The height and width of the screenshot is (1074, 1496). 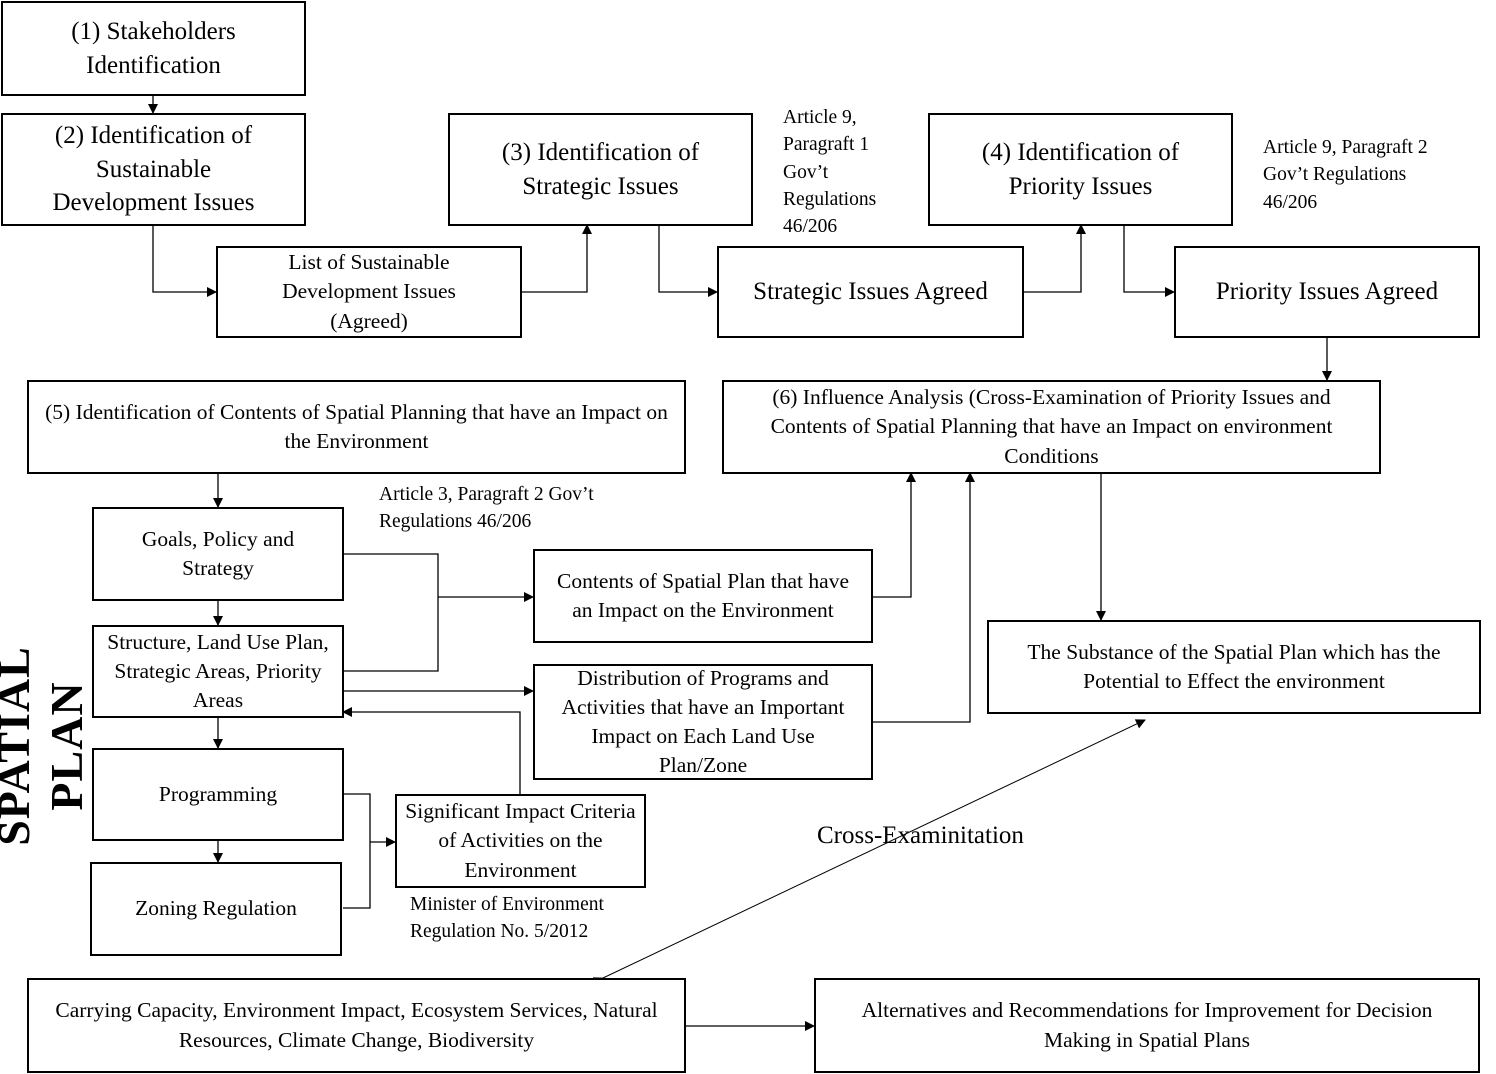 I want to click on box-text: (1) Stakeholders Identification, so click(x=153, y=48).